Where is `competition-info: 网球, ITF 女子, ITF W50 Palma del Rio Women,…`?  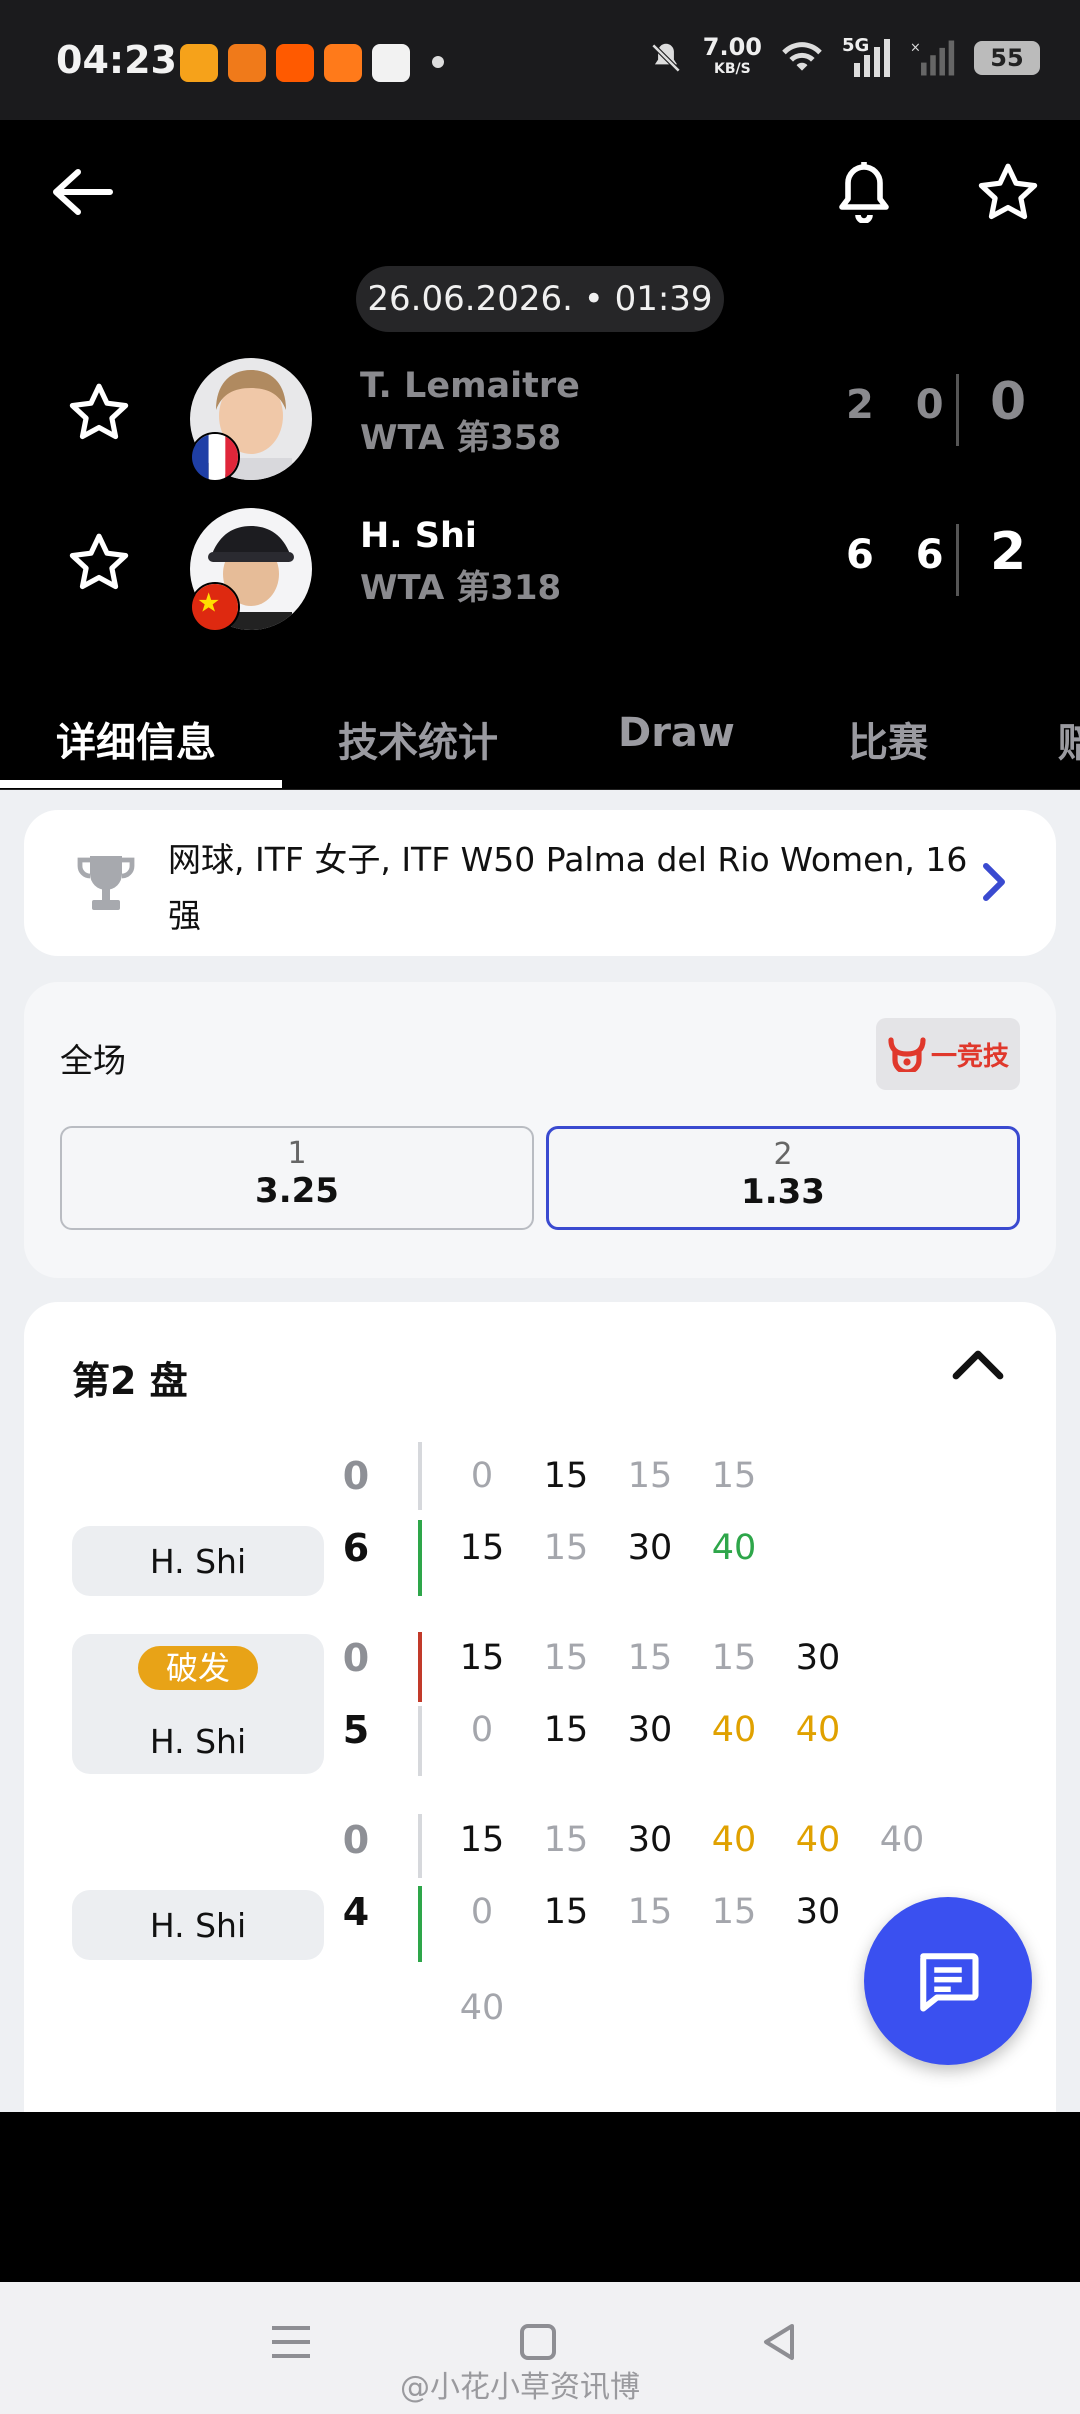 competition-info: 网球, ITF 女子, ITF W50 Palma del Rio Women,… is located at coordinates (568, 887).